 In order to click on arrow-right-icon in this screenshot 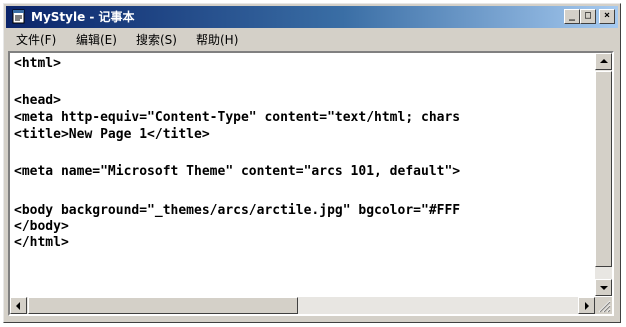, I will do `click(587, 306)`.